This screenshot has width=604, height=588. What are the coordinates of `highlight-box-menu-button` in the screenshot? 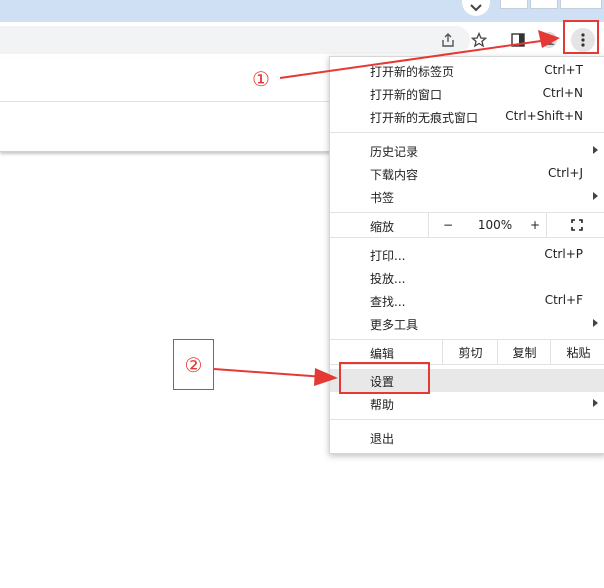 It's located at (581, 37).